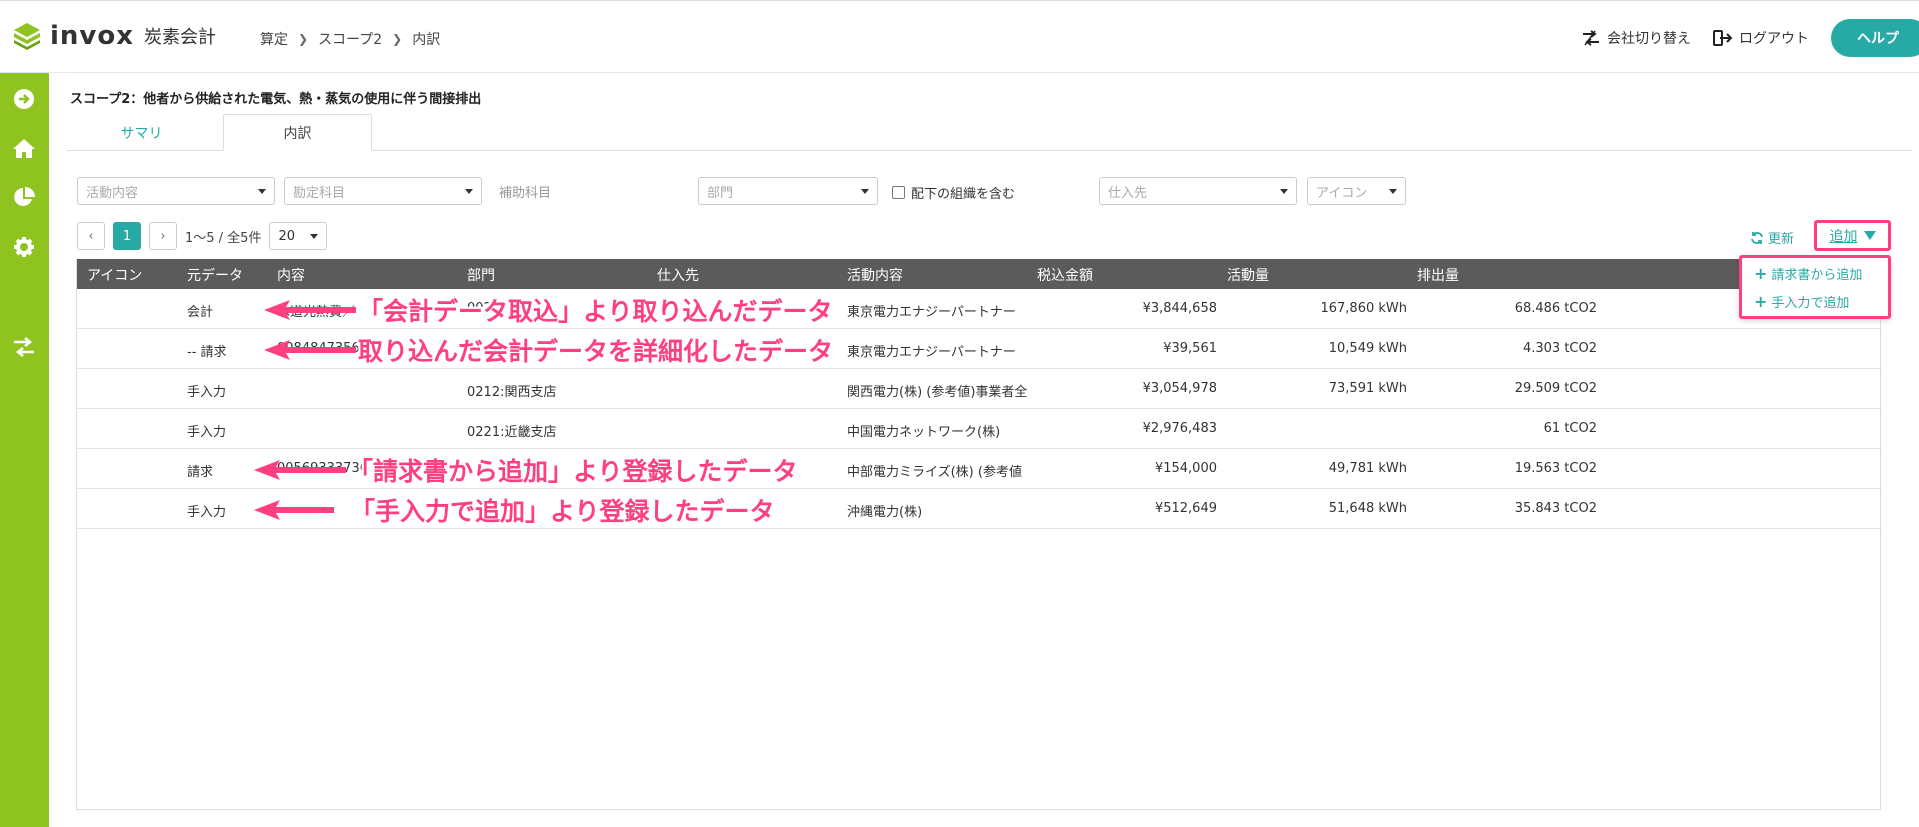 The image size is (1919, 827). I want to click on logout-button: ログアウト, so click(1761, 38).